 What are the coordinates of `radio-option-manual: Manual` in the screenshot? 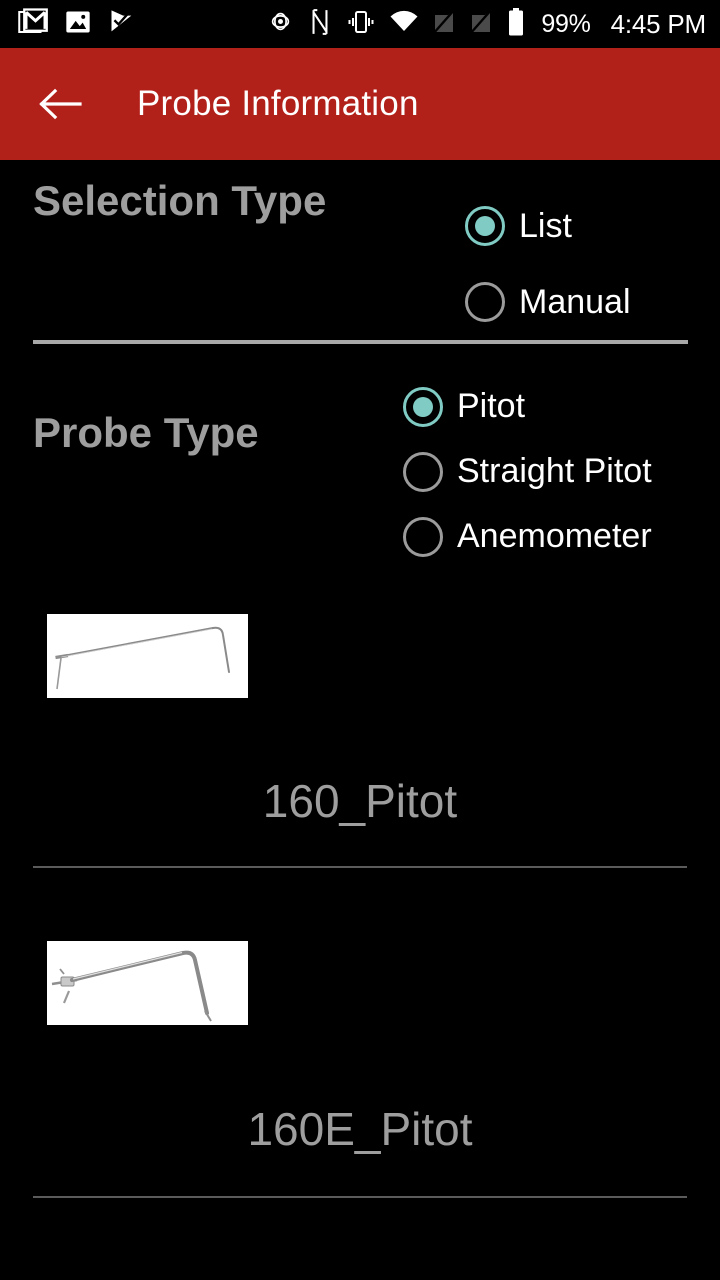 It's located at (548, 302).